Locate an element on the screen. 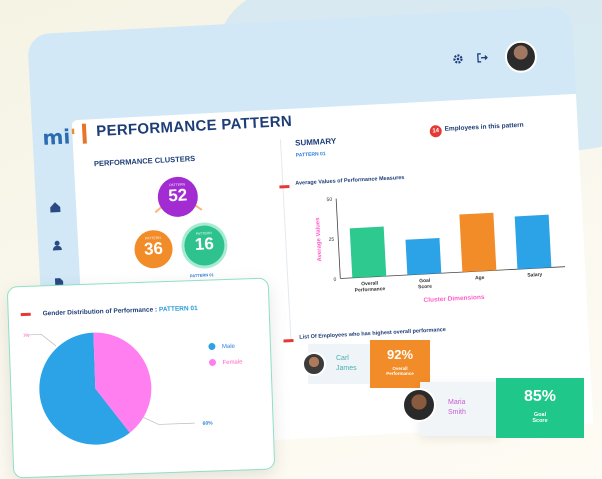 Image resolution: width=602 pixels, height=479 pixels. employee-stat: 85% Goal Score is located at coordinates (540, 408).